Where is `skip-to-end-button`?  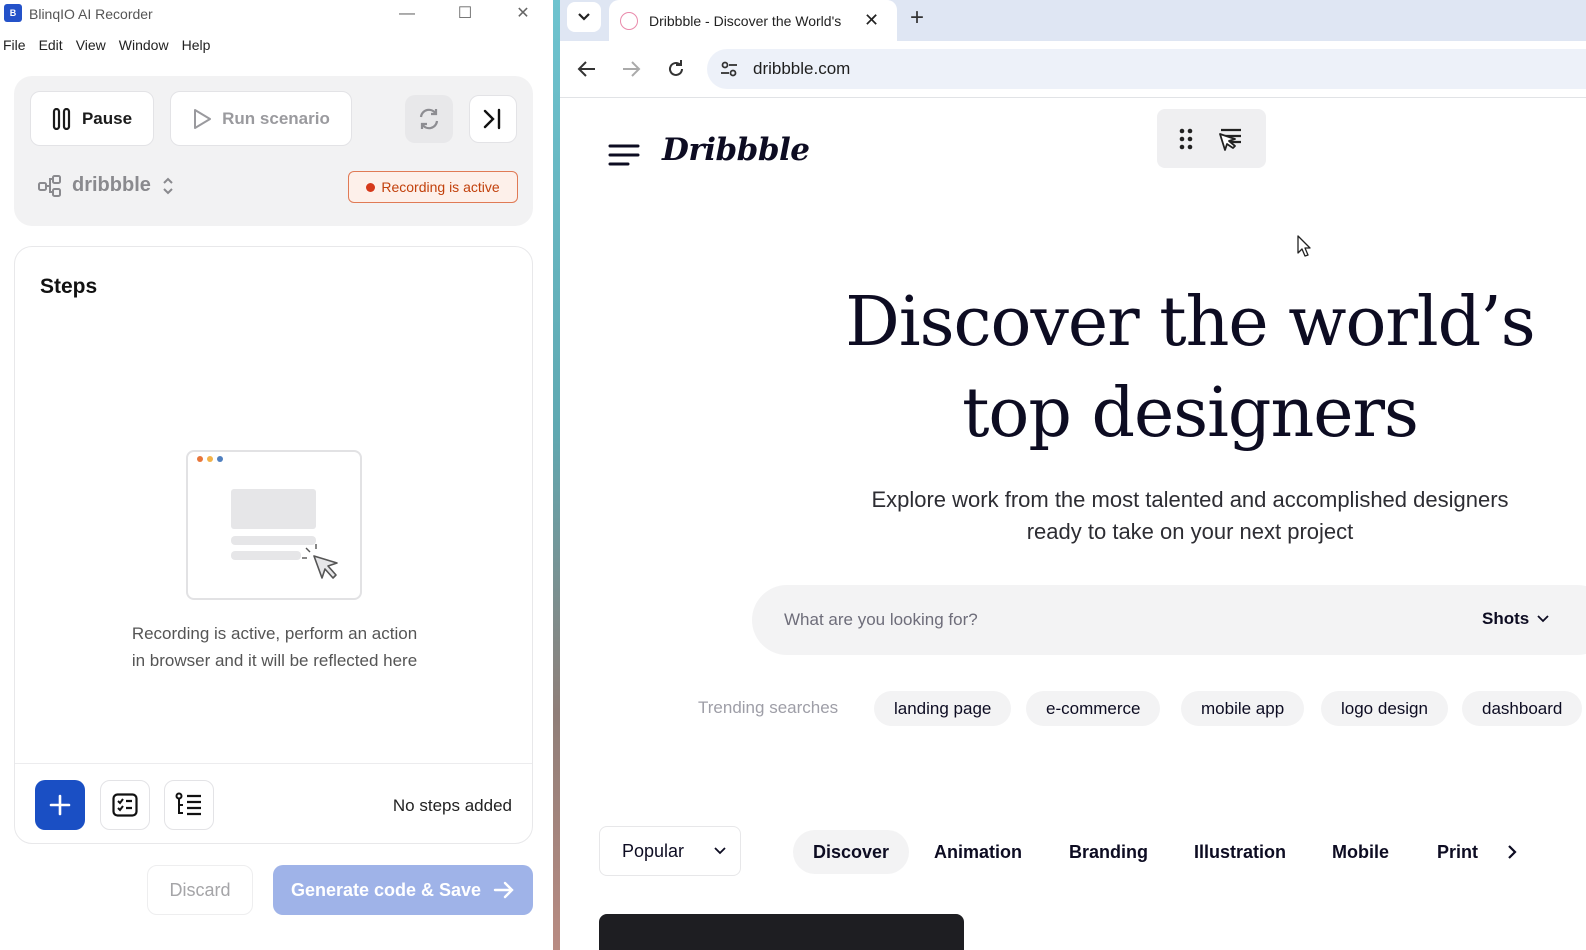 skip-to-end-button is located at coordinates (493, 119).